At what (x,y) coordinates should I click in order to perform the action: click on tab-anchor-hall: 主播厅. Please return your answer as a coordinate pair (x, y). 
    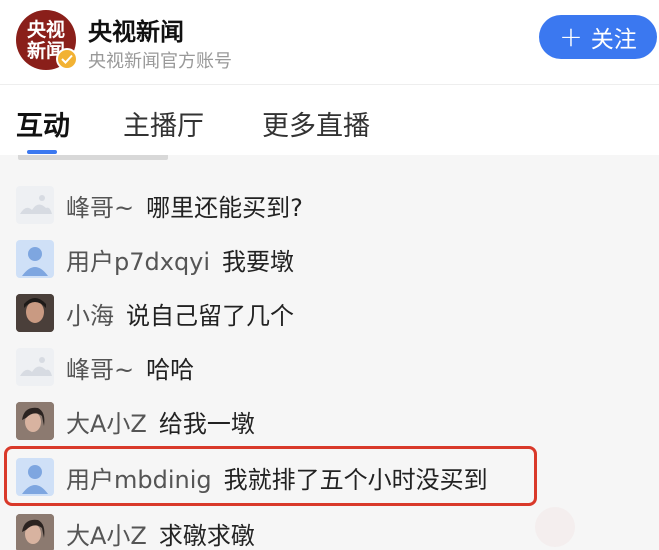
    Looking at the image, I should click on (163, 123).